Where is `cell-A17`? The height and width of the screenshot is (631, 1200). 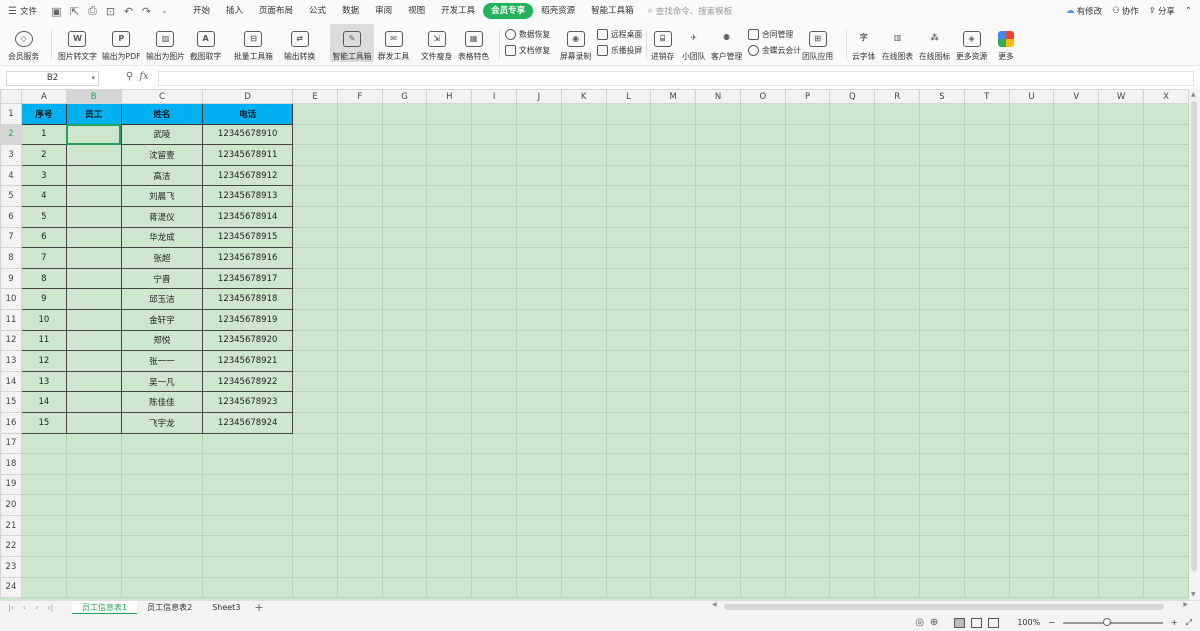
cell-A17 is located at coordinates (43, 443).